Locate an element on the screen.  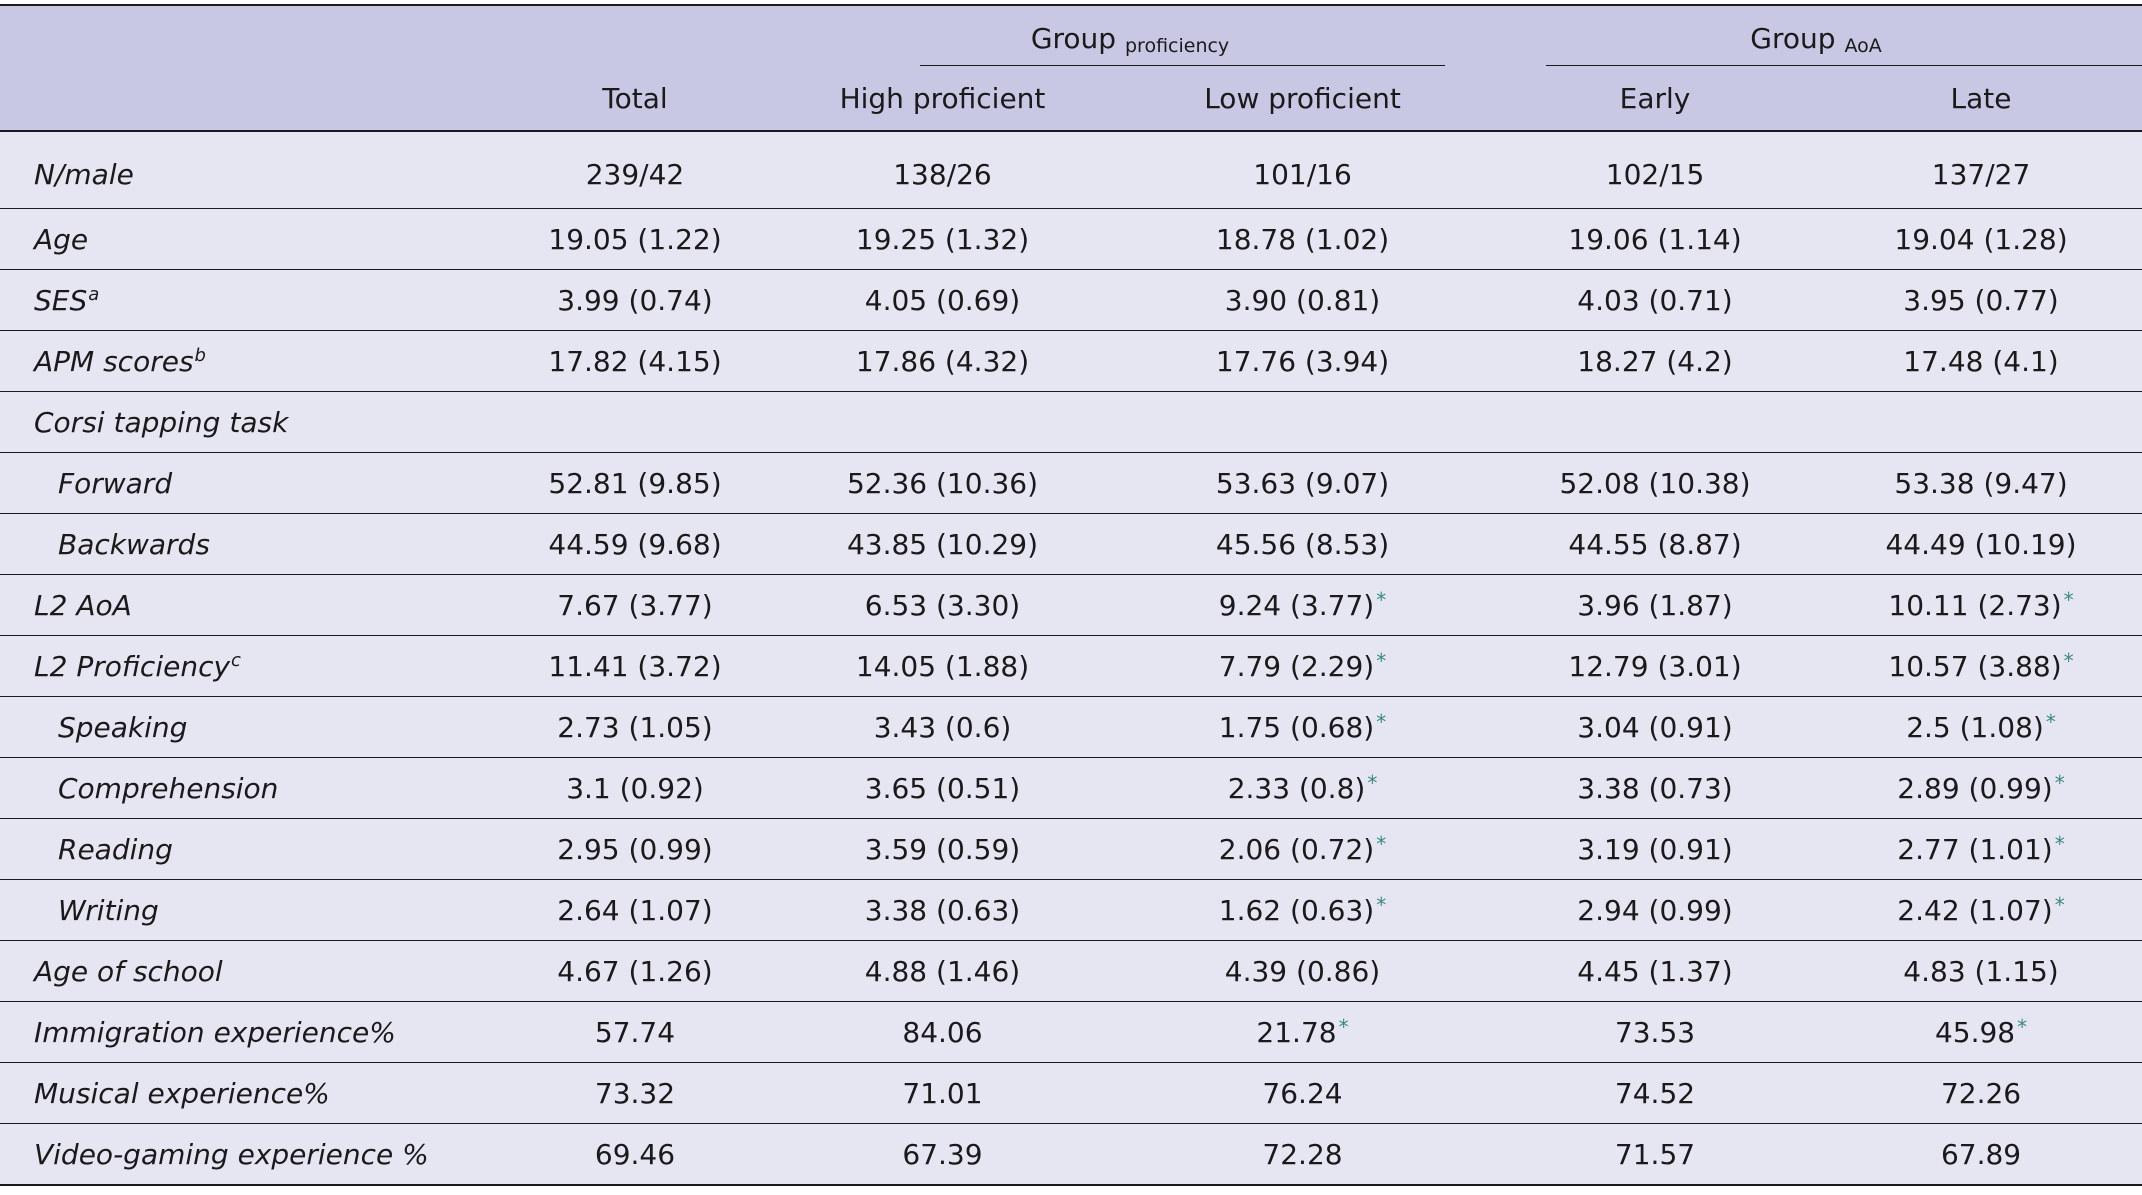
group-aoa-main: Group is located at coordinates (1793, 38).